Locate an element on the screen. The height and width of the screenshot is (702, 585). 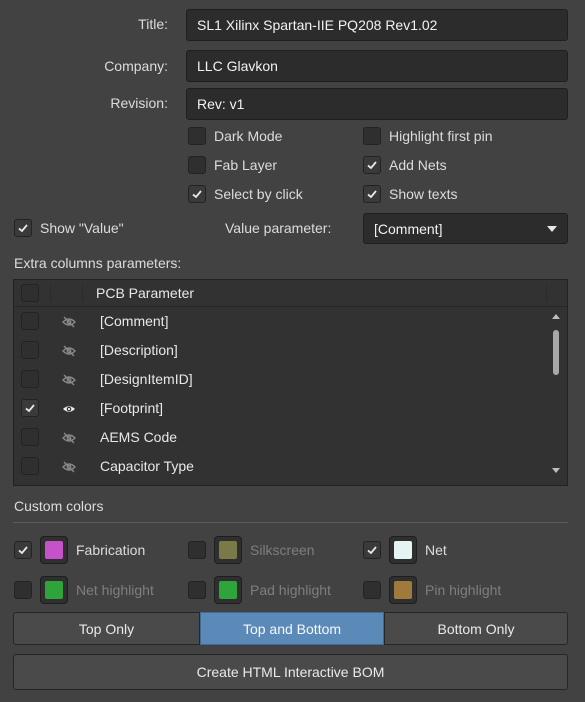
table-scrollbar is located at coordinates (556, 395).